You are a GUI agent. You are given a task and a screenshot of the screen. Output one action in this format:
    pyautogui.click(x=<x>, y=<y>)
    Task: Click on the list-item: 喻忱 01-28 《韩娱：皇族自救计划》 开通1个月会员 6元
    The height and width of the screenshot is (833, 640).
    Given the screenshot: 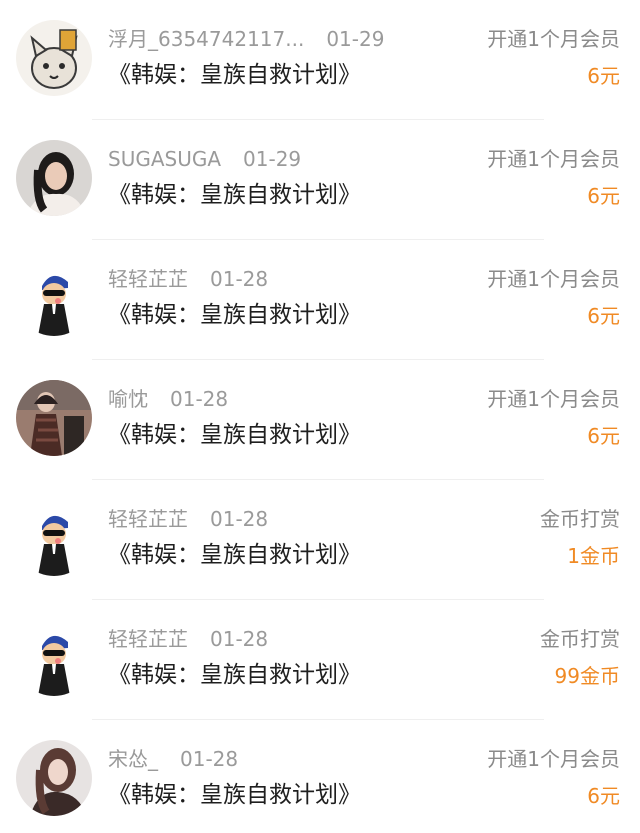 What is the action you would take?
    pyautogui.click(x=320, y=420)
    